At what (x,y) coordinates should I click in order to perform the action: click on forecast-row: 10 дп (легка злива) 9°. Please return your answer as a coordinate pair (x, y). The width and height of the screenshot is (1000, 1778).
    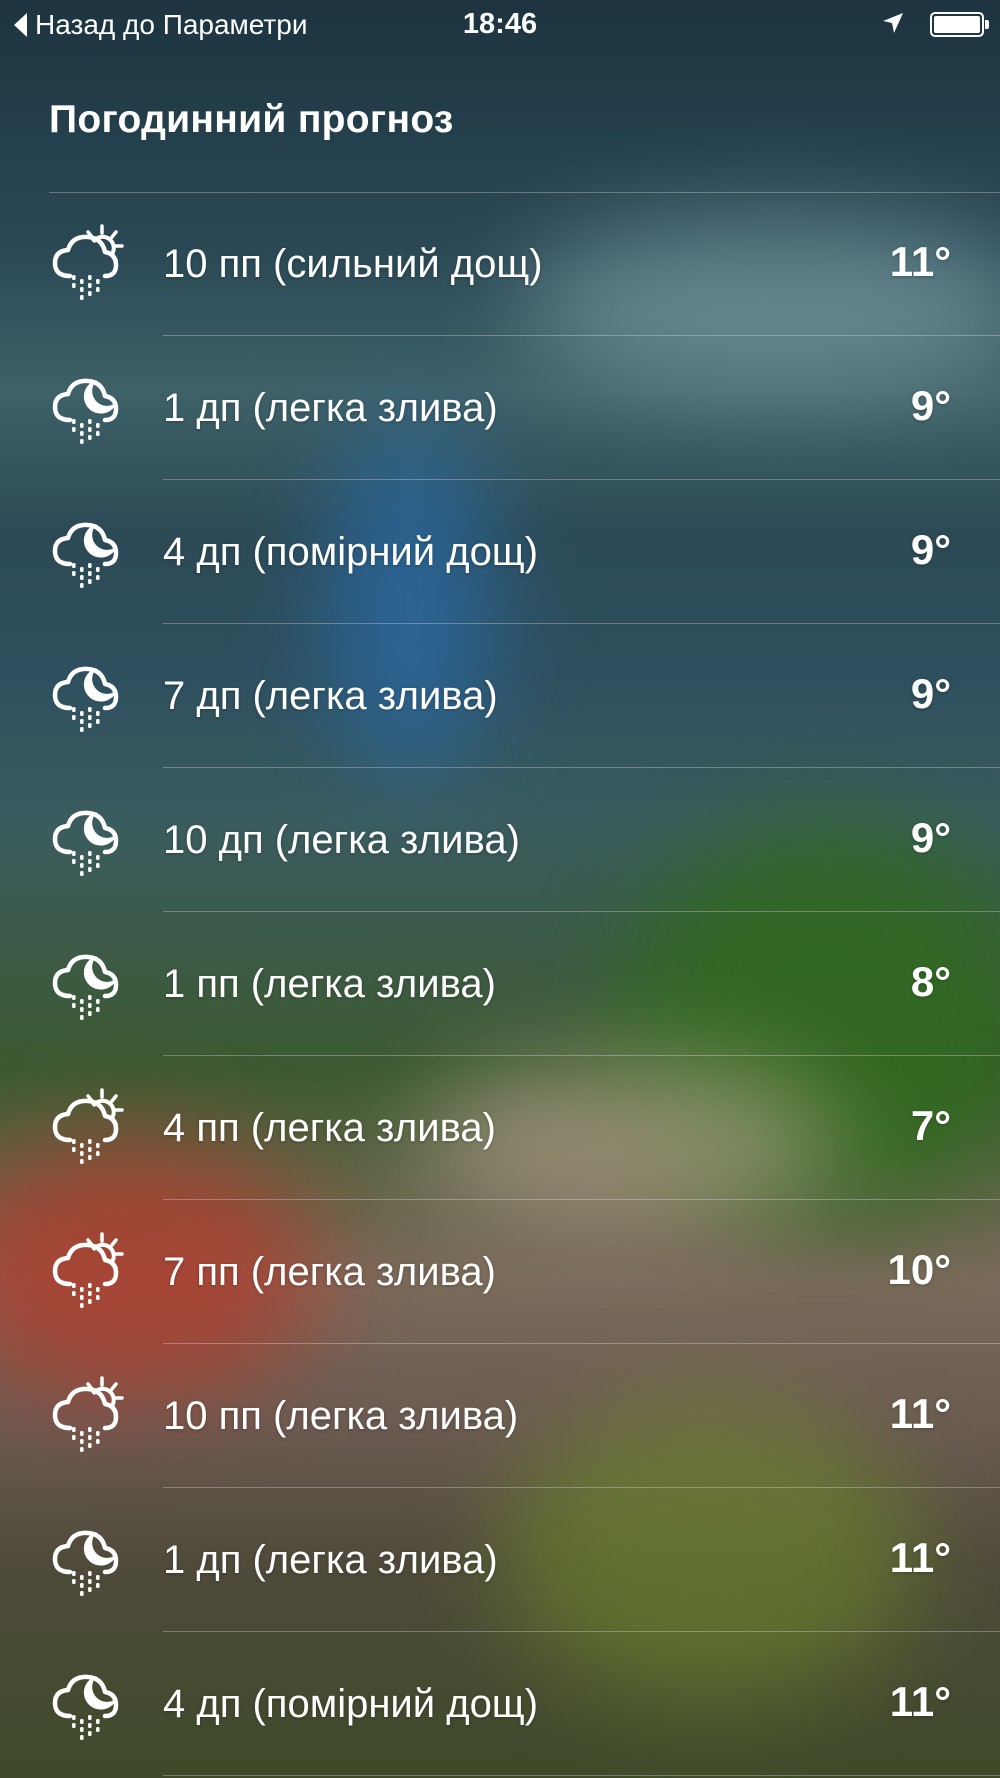
    Looking at the image, I should click on (500, 840).